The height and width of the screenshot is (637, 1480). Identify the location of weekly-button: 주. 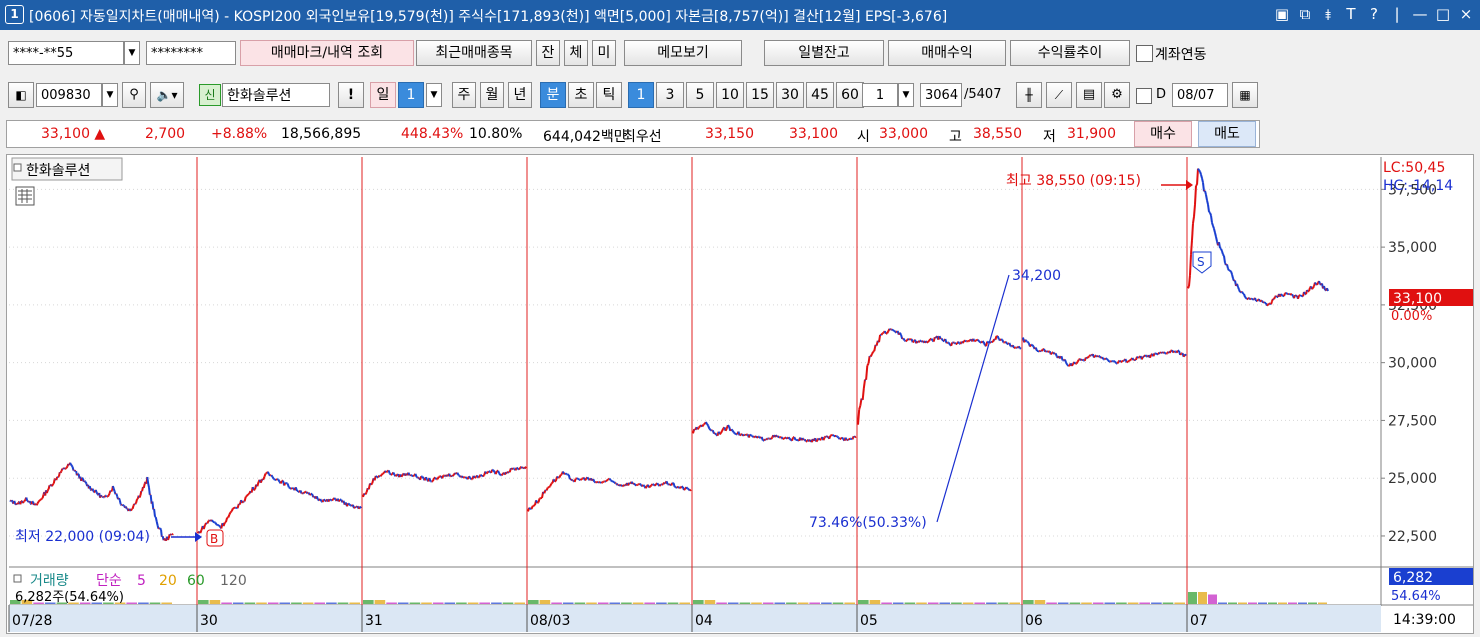
(464, 95).